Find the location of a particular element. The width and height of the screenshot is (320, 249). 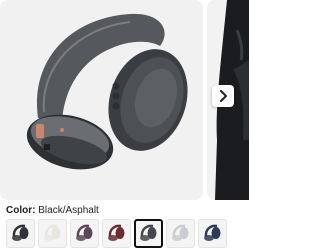

next-image-button is located at coordinates (223, 96).